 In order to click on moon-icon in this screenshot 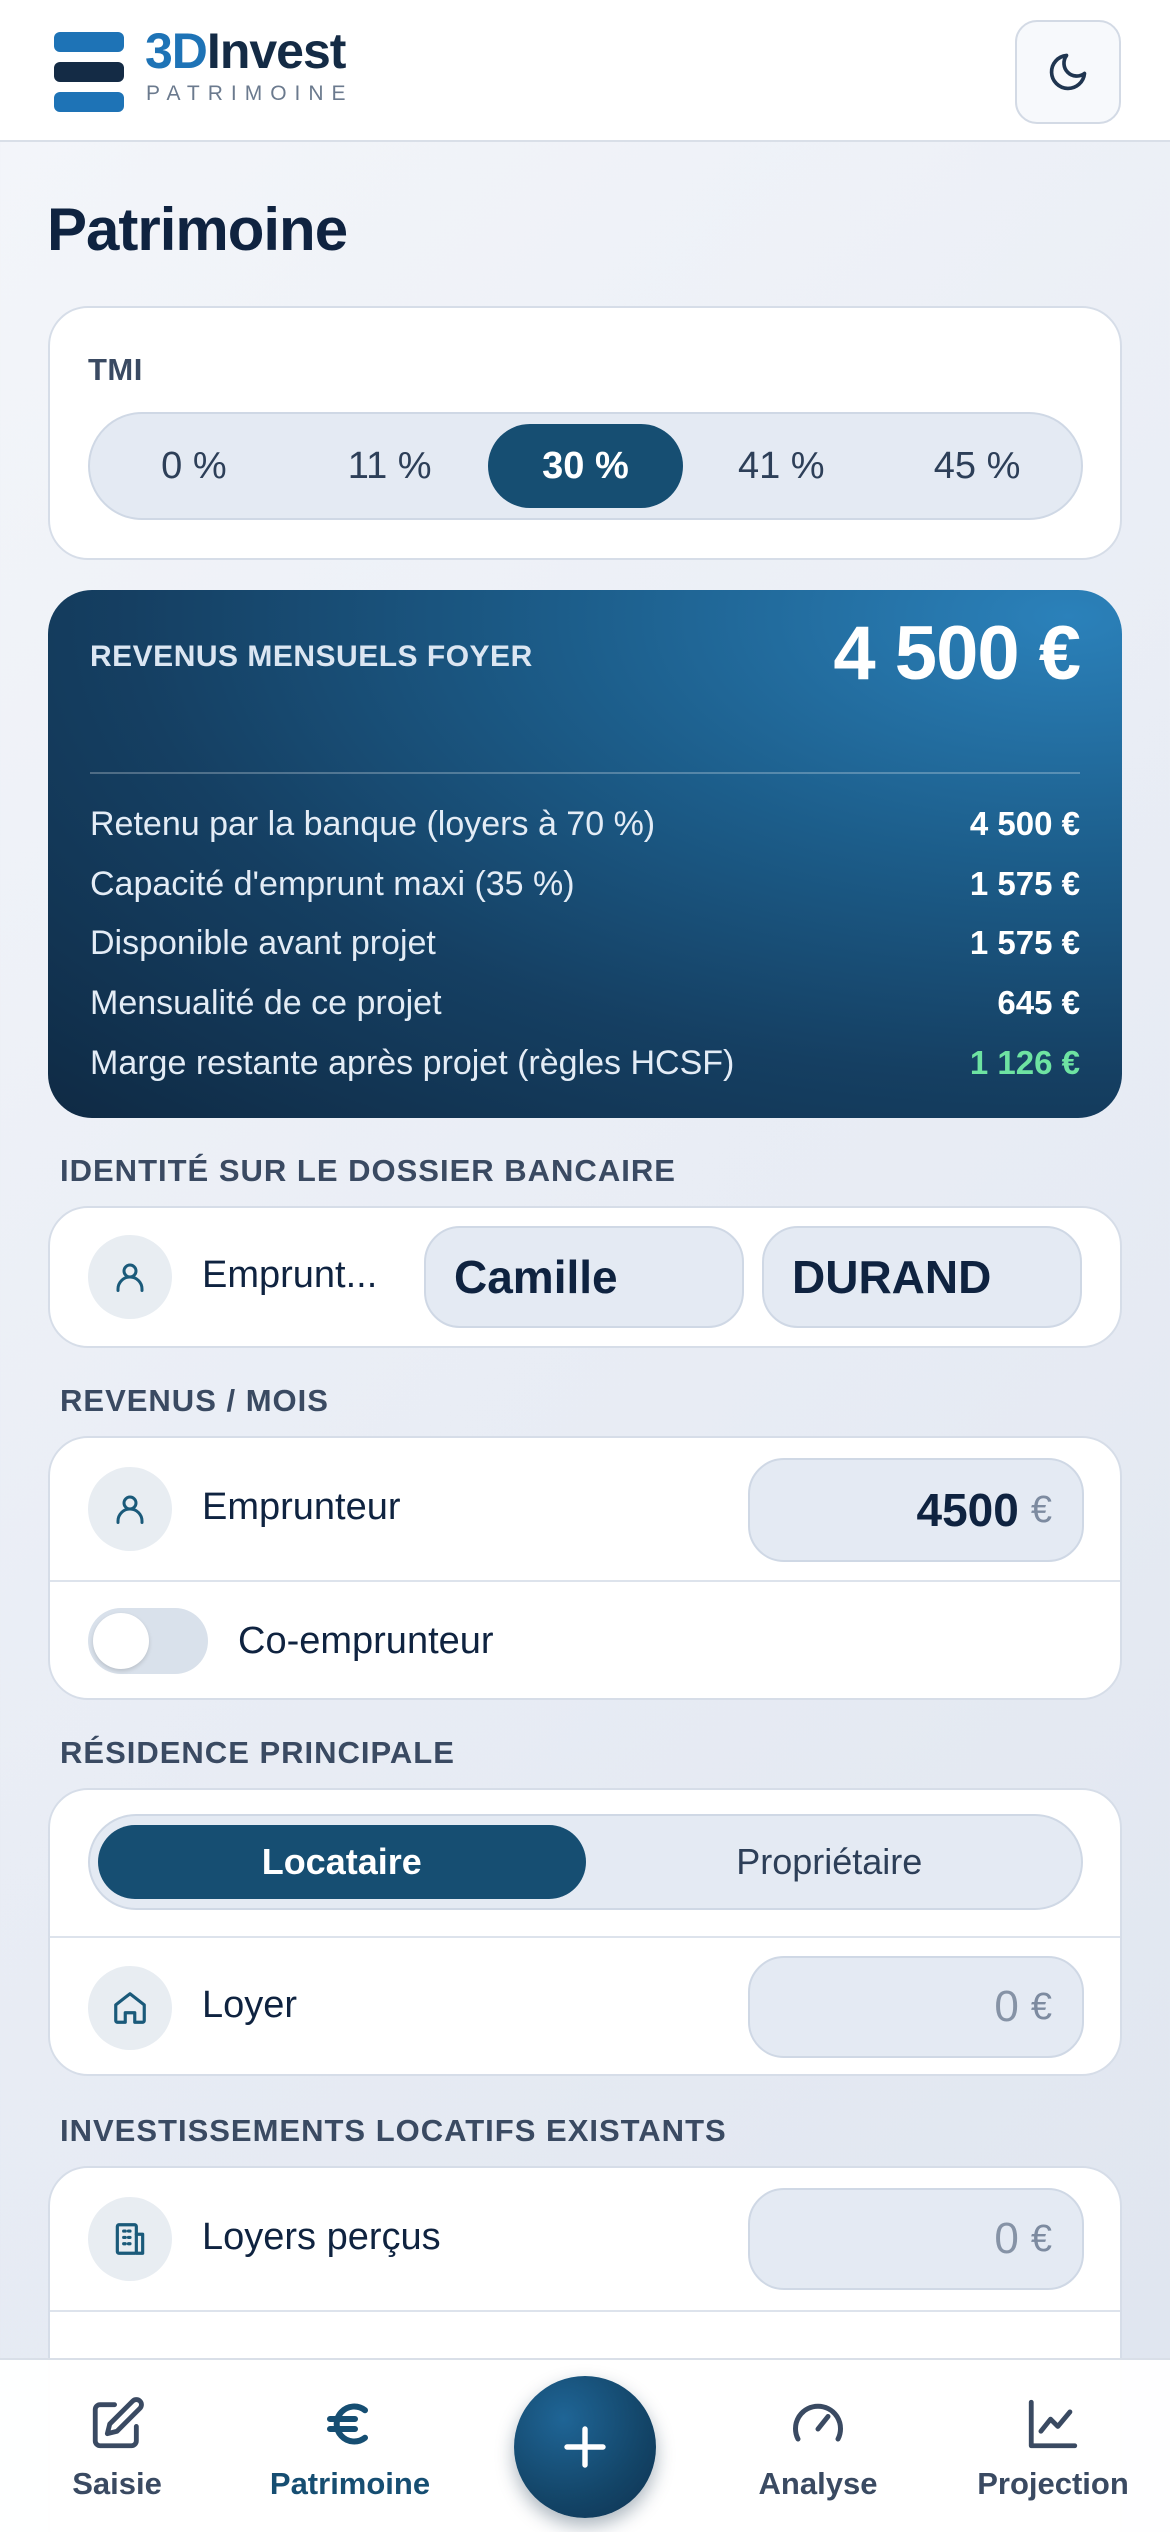, I will do `click(1068, 72)`.